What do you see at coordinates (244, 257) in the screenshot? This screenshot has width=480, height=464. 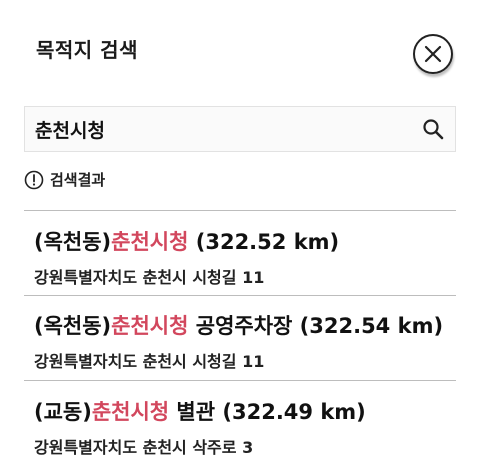 I see `list-item: (옥천동)춘천시청 (322.52 km) 강원특별자치도 춘천시 시청길 11` at bounding box center [244, 257].